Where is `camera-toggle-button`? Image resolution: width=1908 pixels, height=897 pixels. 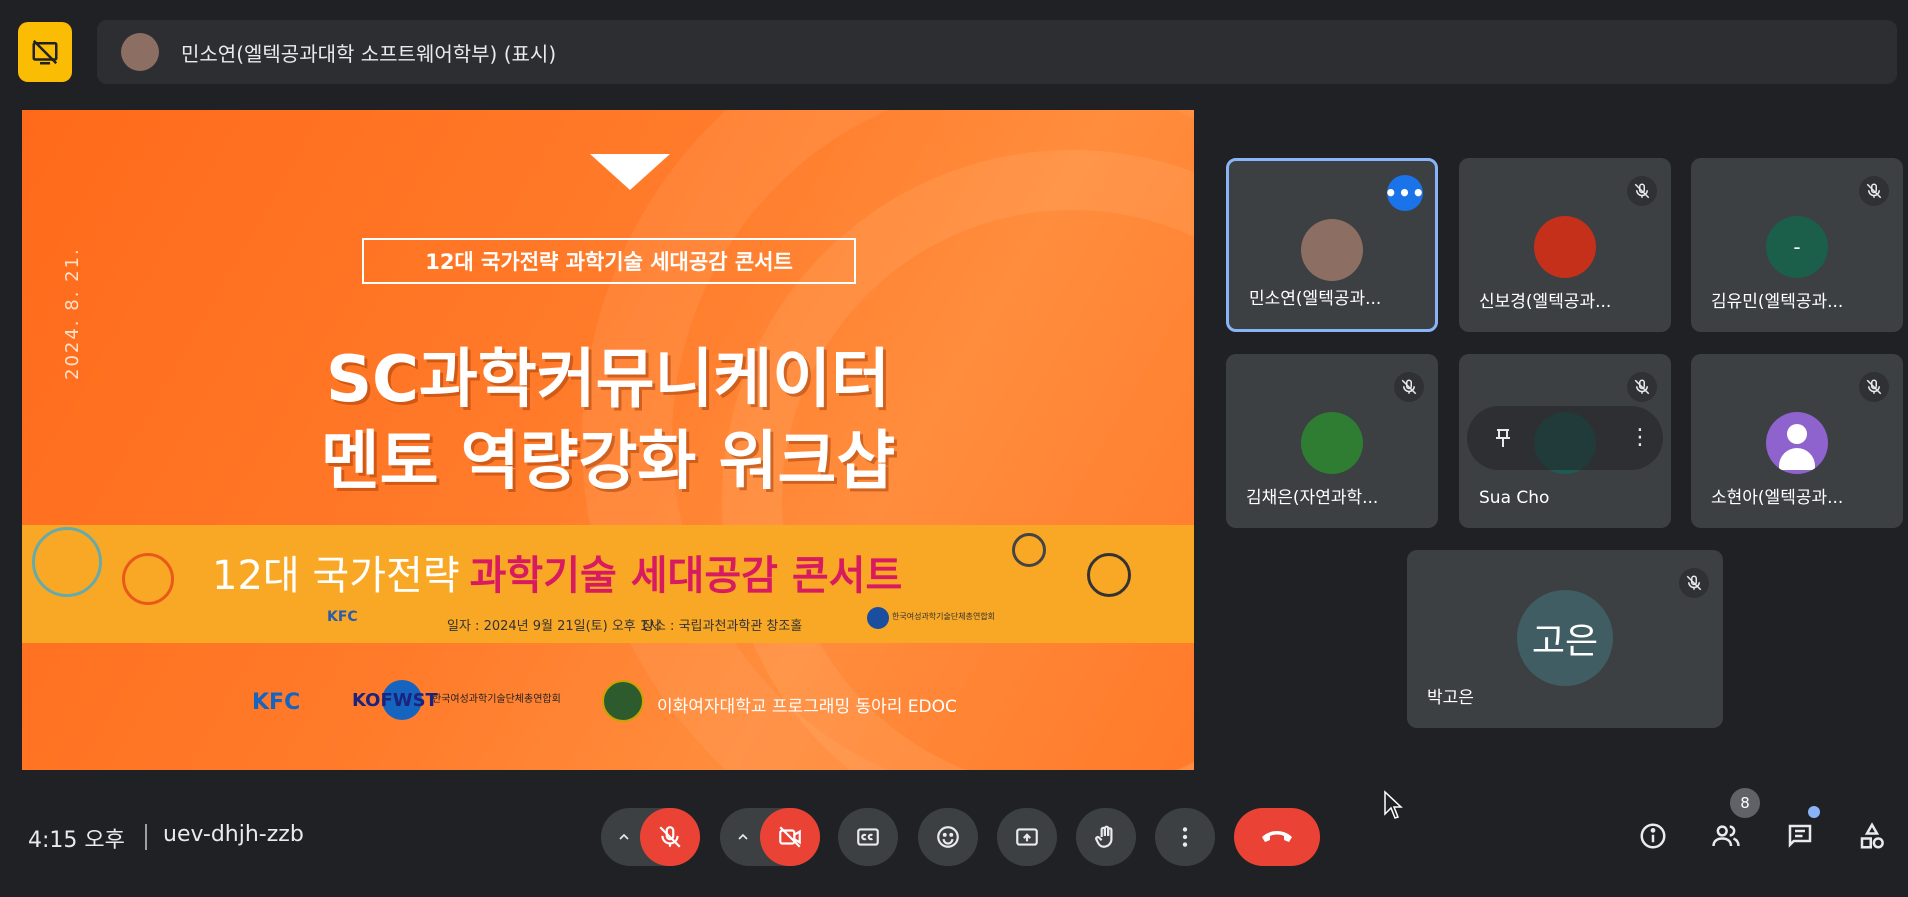
camera-toggle-button is located at coordinates (790, 837).